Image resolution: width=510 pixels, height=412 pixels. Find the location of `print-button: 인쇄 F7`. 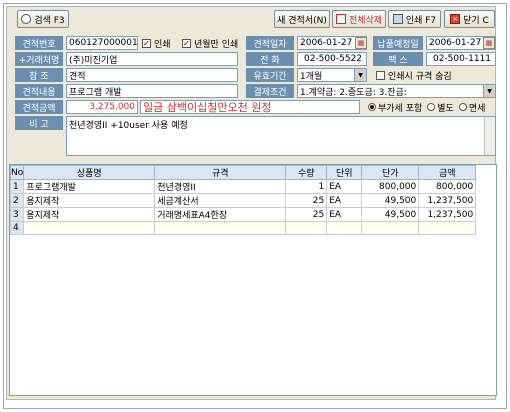

print-button: 인쇄 F7 is located at coordinates (414, 19).